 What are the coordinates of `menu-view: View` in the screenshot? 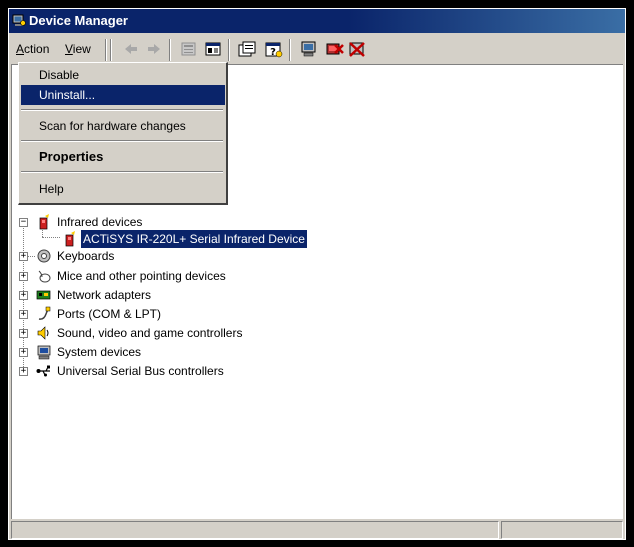 It's located at (78, 49).